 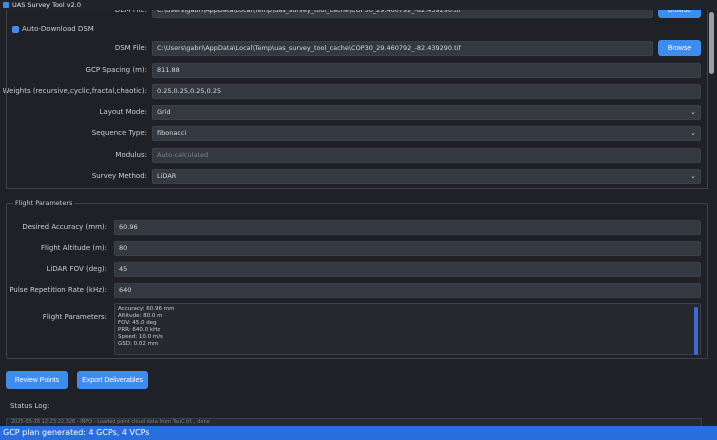 I want to click on sequence-type-label: Sequence Type:, so click(x=119, y=133).